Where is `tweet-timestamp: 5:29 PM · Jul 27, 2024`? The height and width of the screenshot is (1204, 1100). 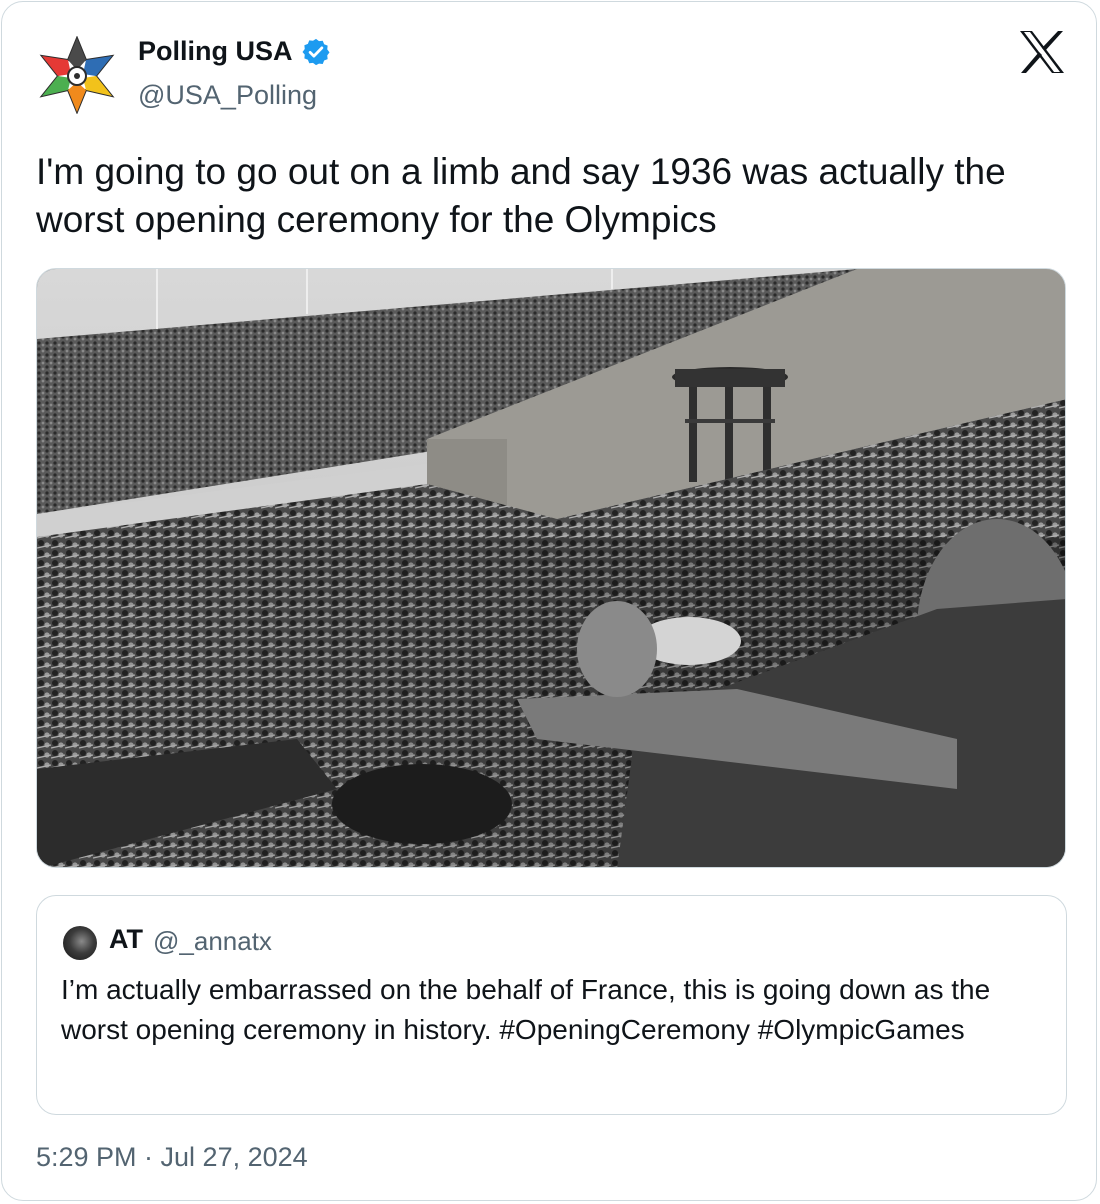 tweet-timestamp: 5:29 PM · Jul 27, 2024 is located at coordinates (172, 1157).